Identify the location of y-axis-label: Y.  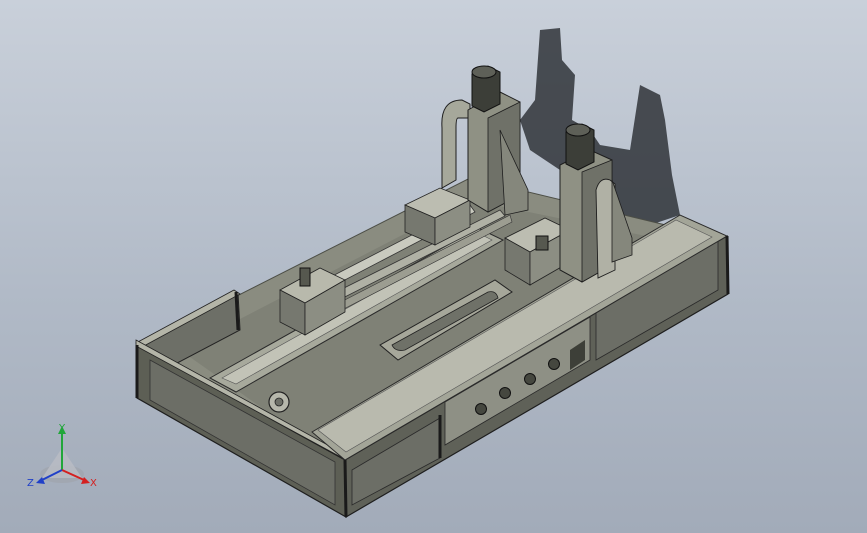
(62, 428).